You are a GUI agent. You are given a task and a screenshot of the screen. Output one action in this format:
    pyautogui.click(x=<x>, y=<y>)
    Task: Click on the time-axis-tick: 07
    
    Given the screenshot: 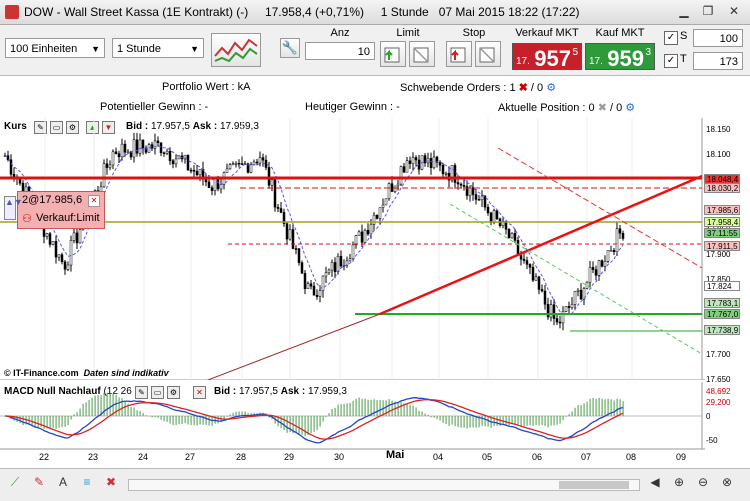 What is the action you would take?
    pyautogui.click(x=586, y=457)
    